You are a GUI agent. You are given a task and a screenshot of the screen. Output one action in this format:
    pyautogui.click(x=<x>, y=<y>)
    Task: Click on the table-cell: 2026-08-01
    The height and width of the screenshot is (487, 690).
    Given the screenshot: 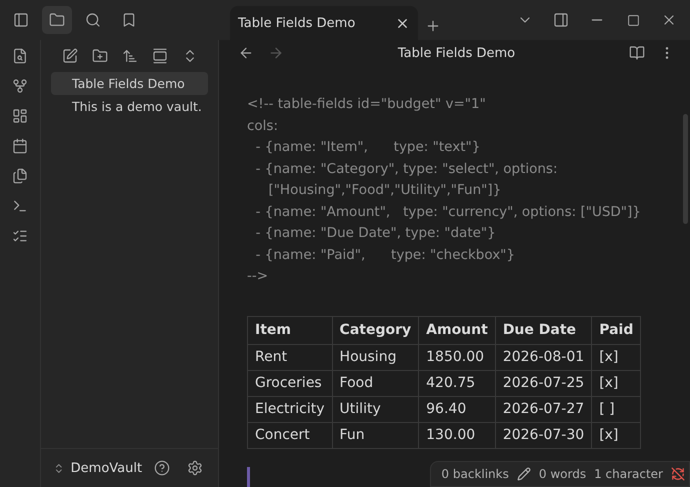 What is the action you would take?
    pyautogui.click(x=543, y=357)
    